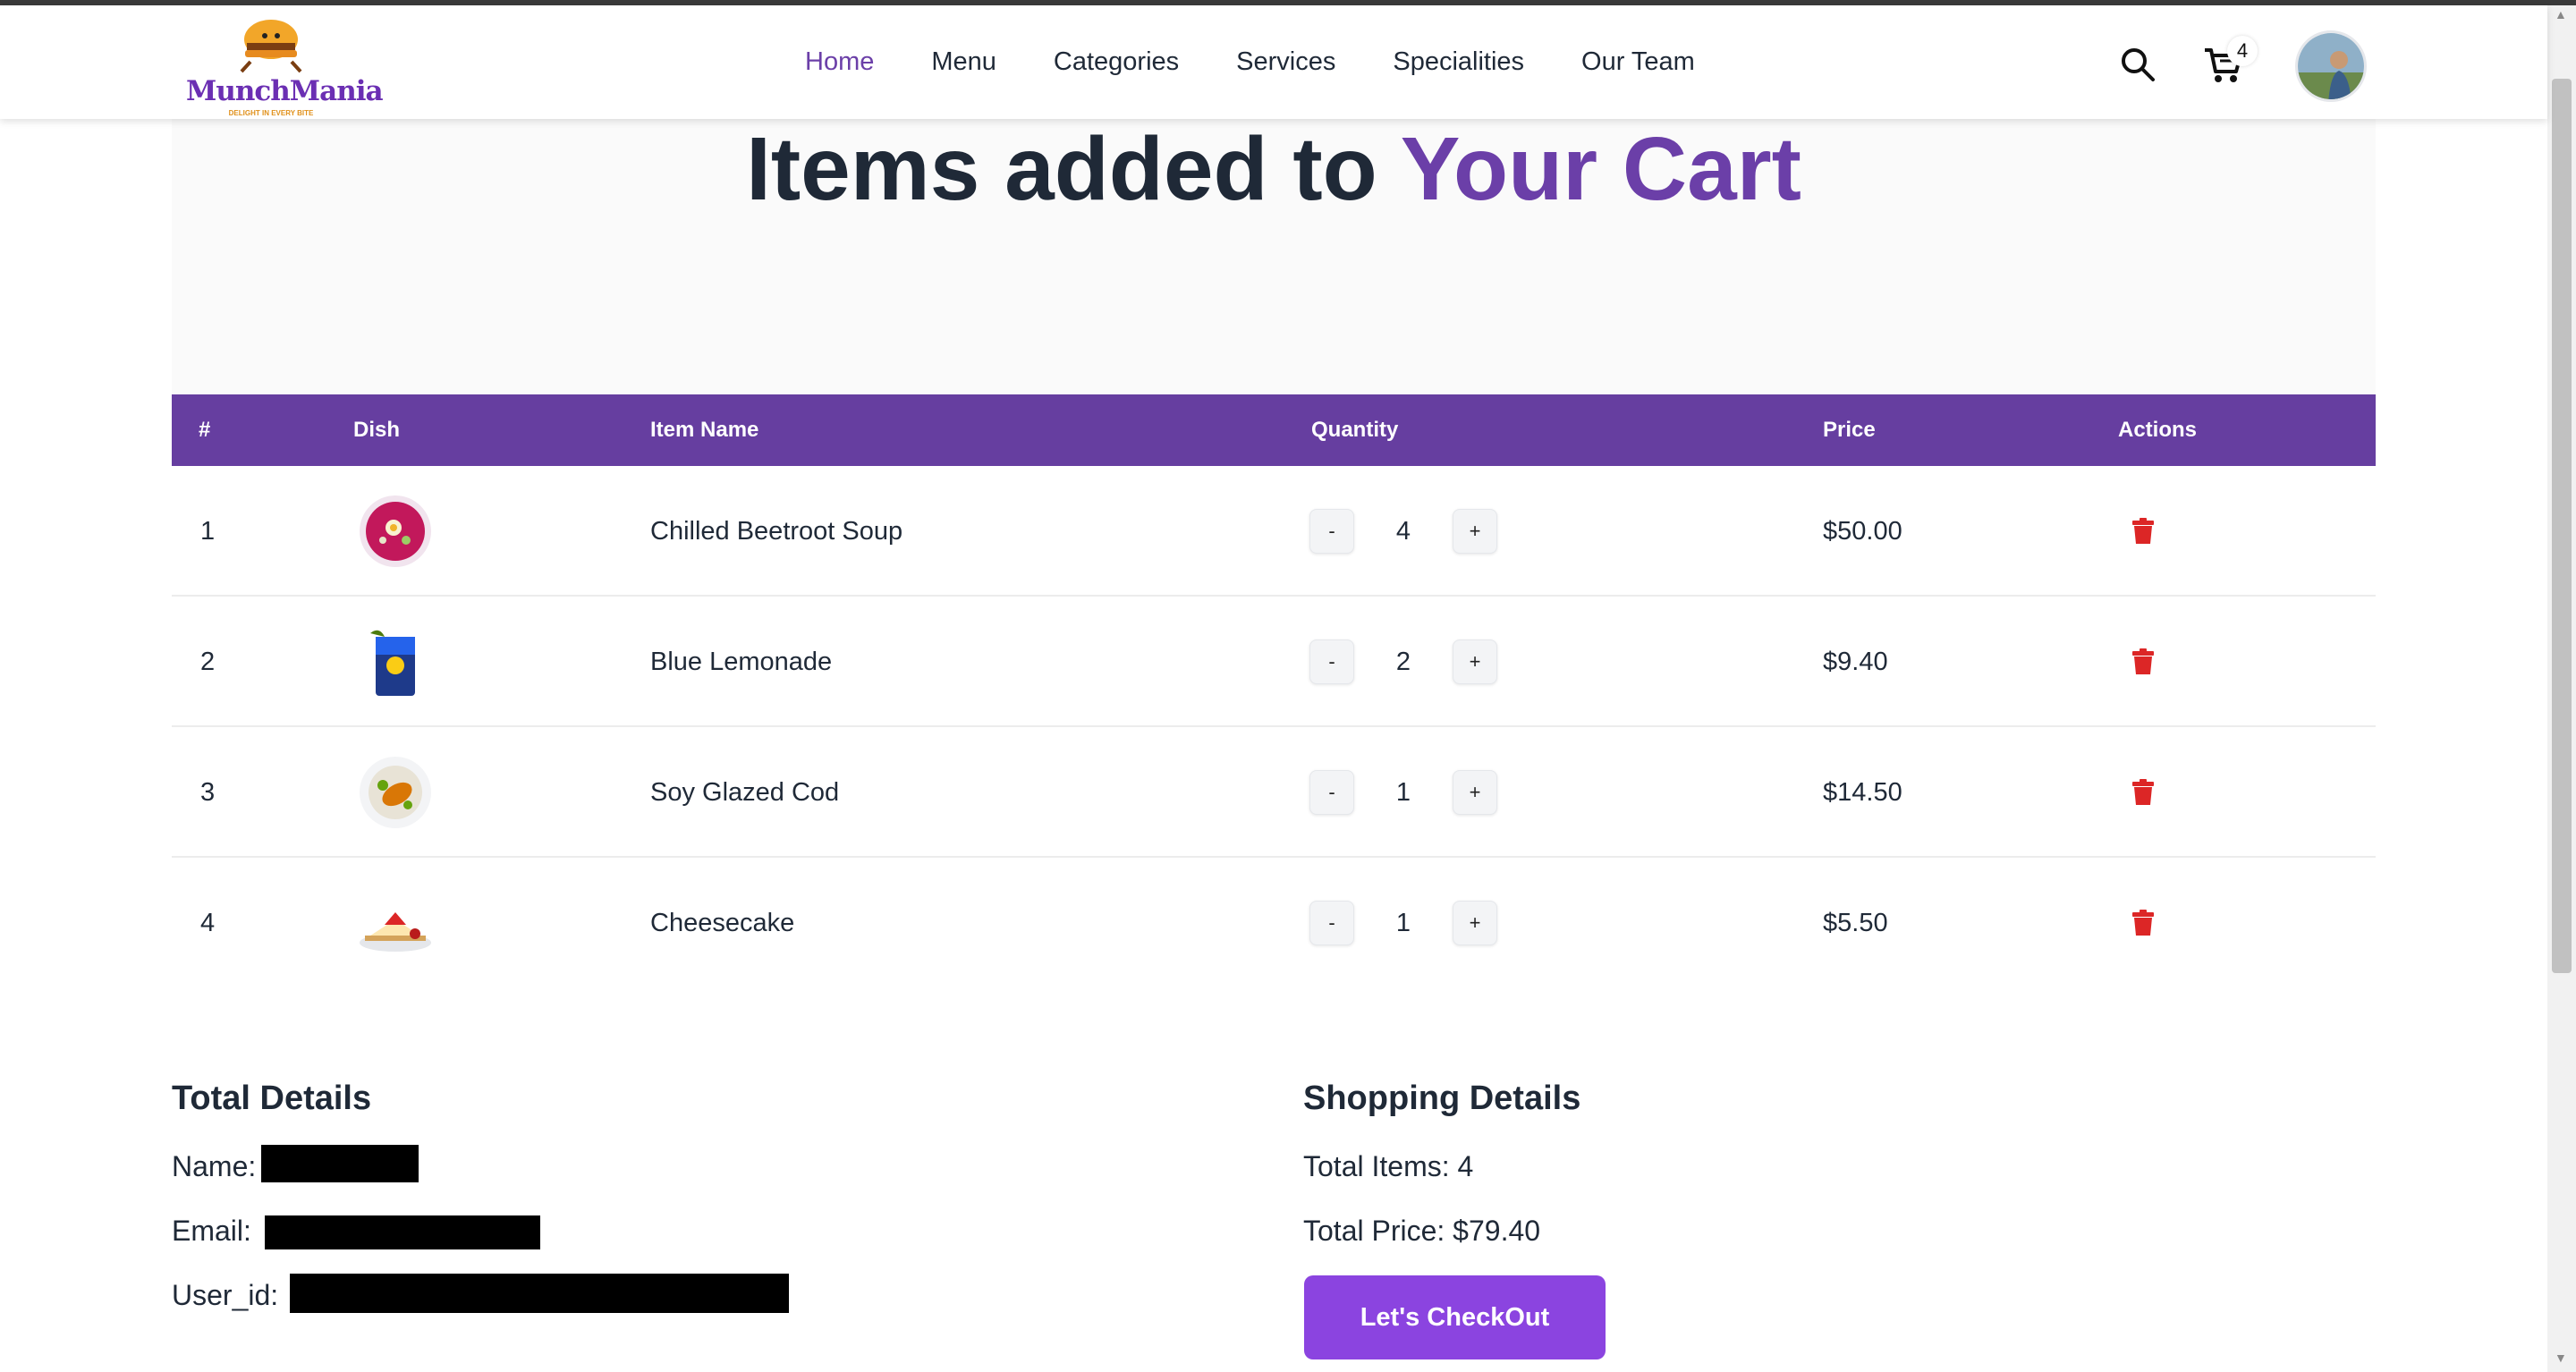  Describe the element at coordinates (776, 531) in the screenshot. I see `item-name: Chilled Beetroot Soup` at that location.